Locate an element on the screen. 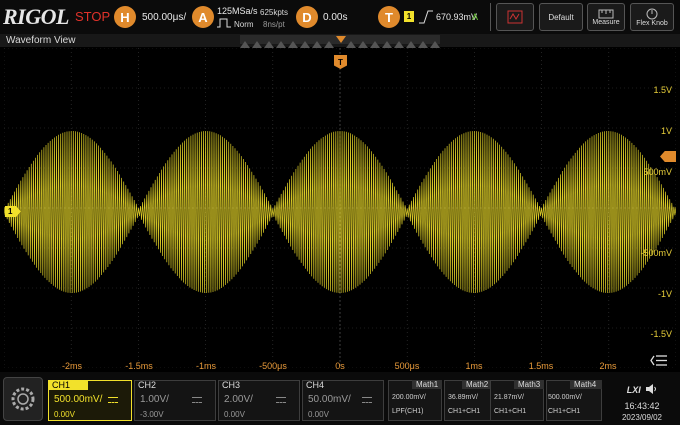 Image resolution: width=680 pixels, height=425 pixels. measure-icon is located at coordinates (606, 13).